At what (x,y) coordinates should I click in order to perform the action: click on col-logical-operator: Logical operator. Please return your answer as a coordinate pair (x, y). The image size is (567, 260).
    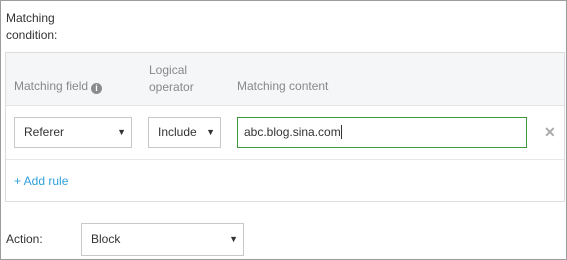
    Looking at the image, I should click on (171, 78).